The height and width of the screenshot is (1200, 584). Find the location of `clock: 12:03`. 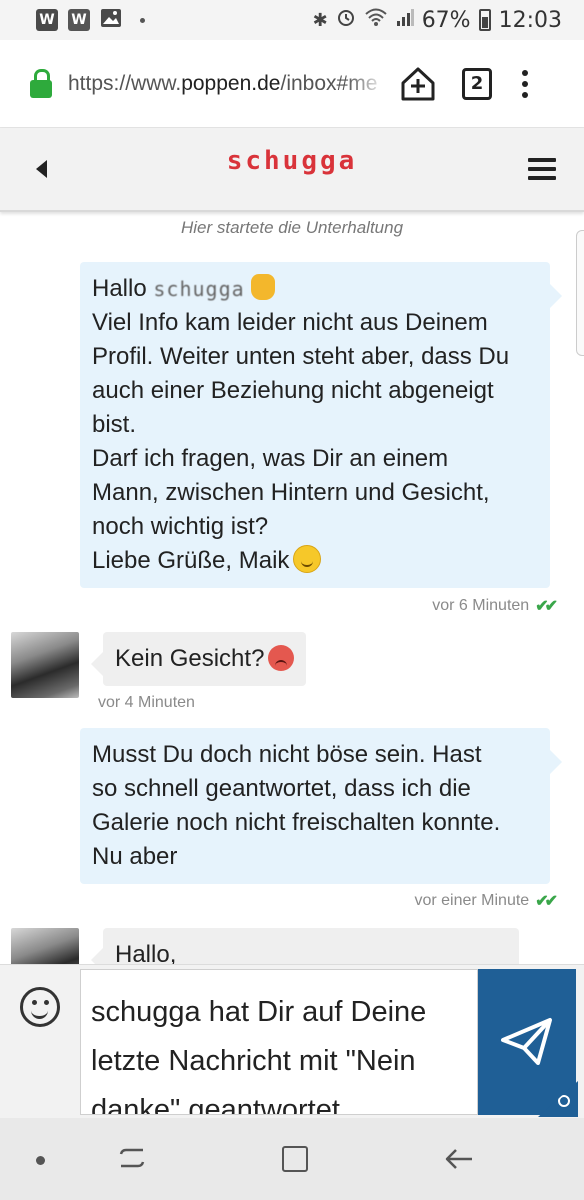

clock: 12:03 is located at coordinates (530, 20).